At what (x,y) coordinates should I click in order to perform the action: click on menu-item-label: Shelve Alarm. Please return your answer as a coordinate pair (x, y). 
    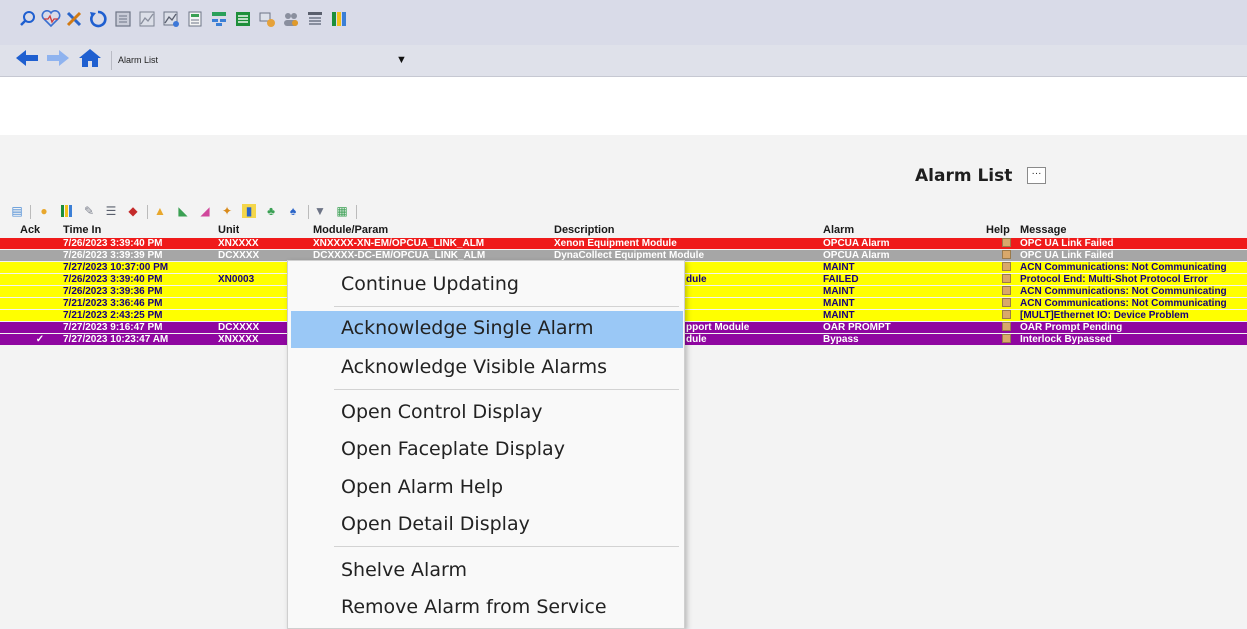
    Looking at the image, I should click on (404, 570).